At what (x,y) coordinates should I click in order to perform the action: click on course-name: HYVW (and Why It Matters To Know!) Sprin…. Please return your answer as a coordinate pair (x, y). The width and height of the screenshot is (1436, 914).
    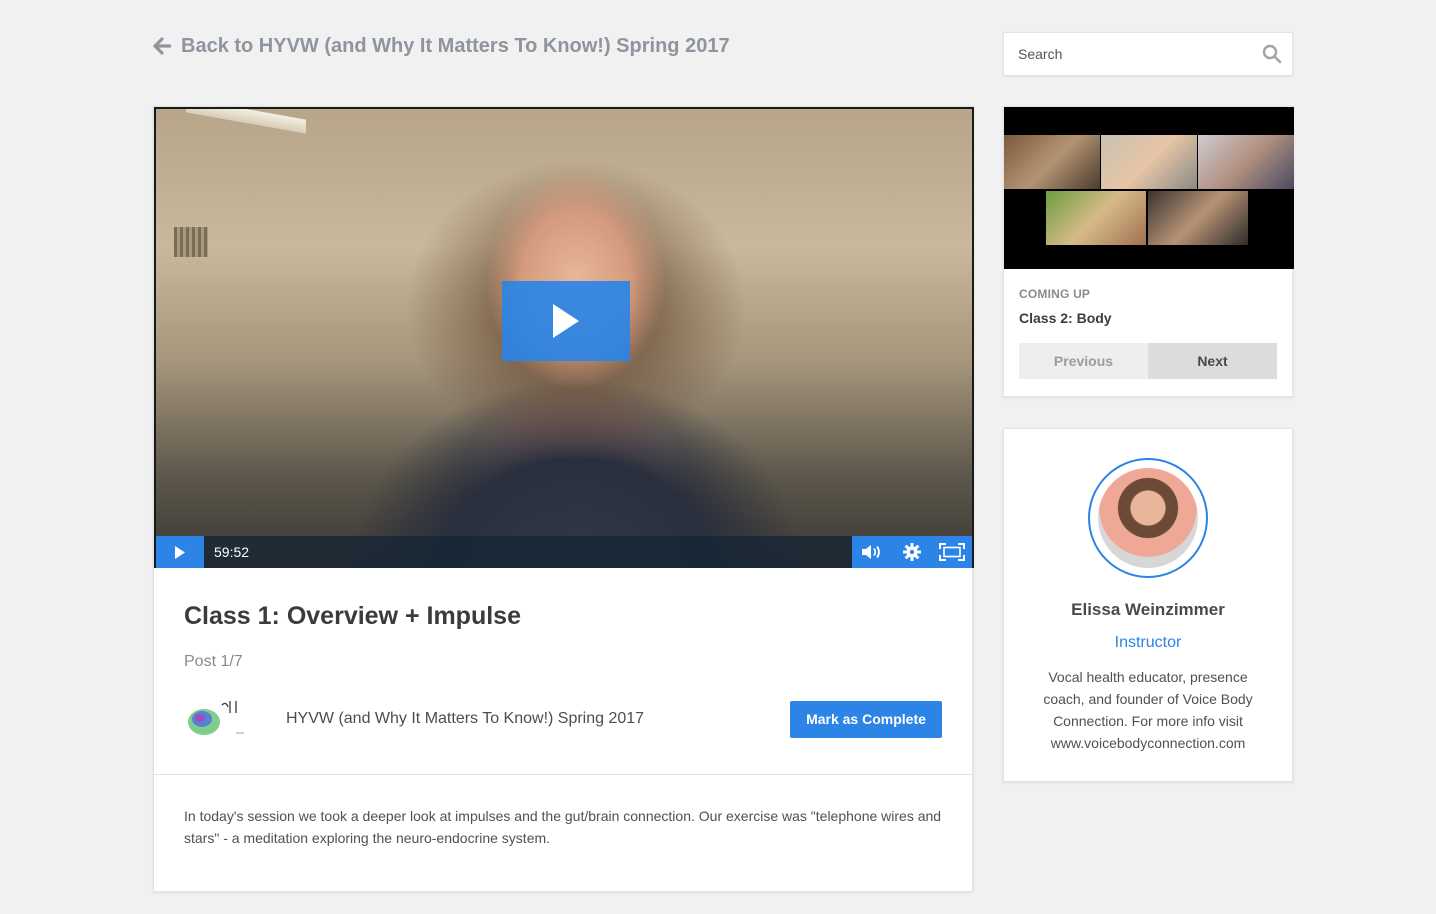
    Looking at the image, I should click on (538, 719).